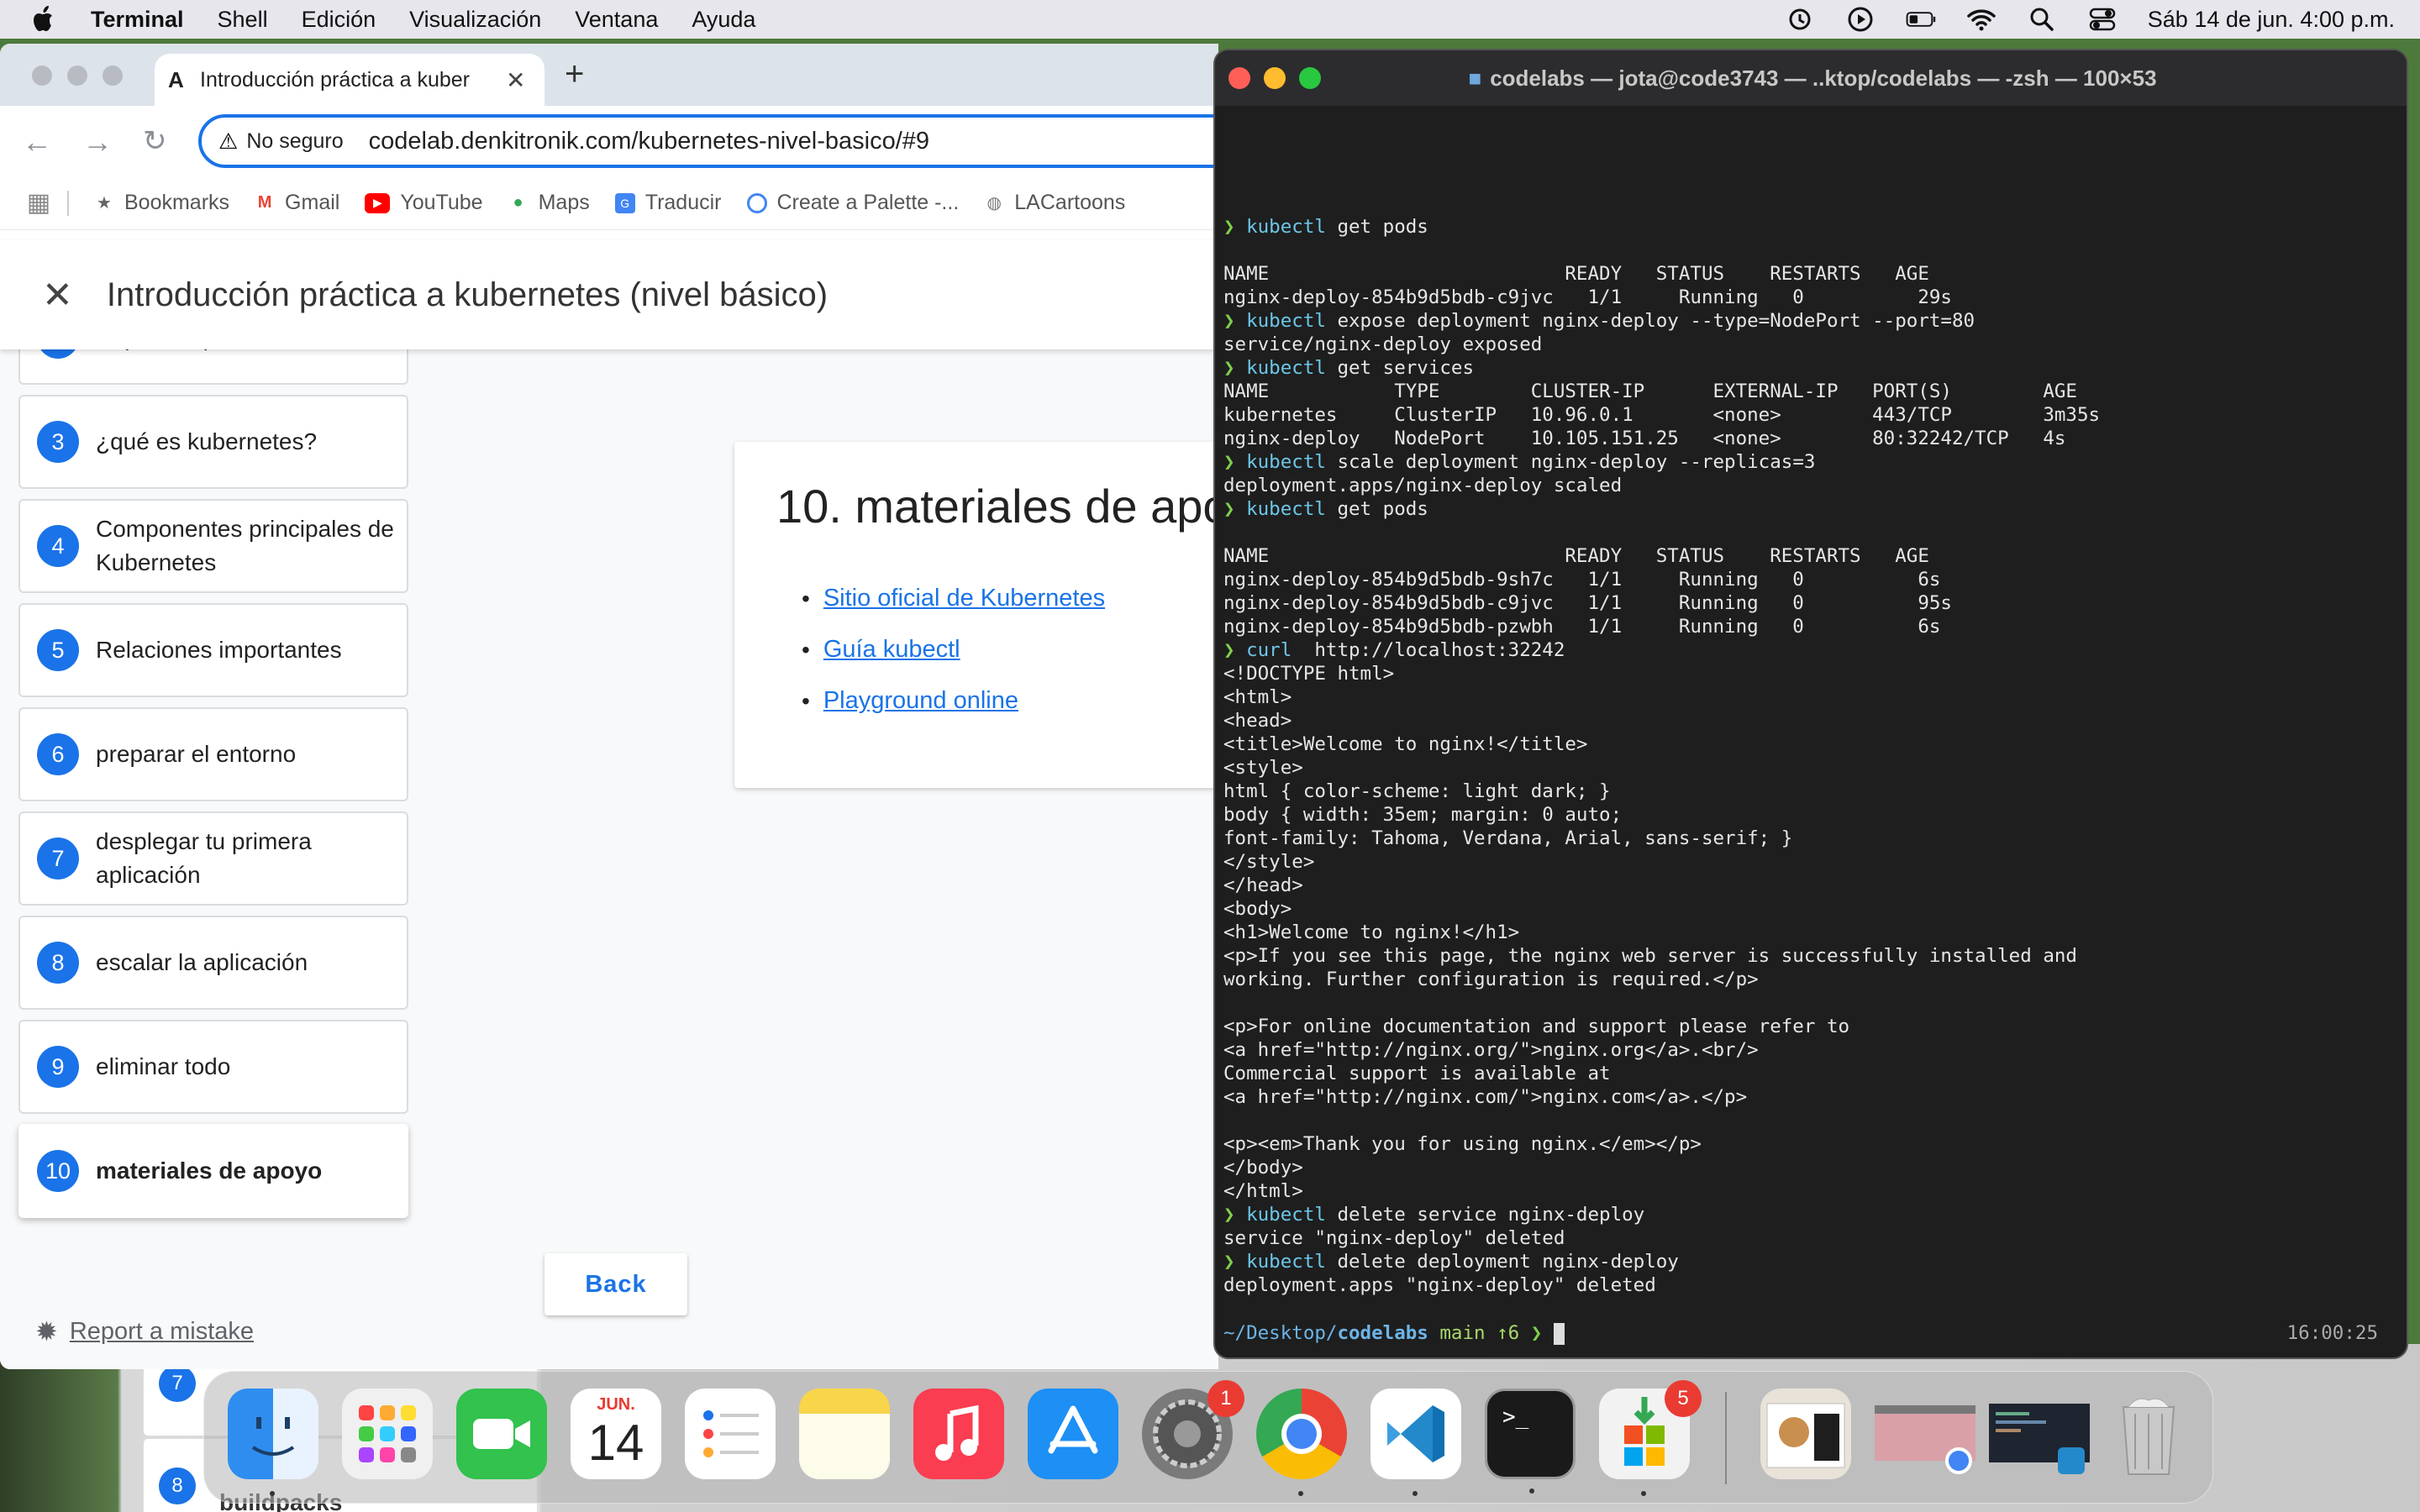 The width and height of the screenshot is (2420, 1512). I want to click on notes-icon, so click(844, 1434).